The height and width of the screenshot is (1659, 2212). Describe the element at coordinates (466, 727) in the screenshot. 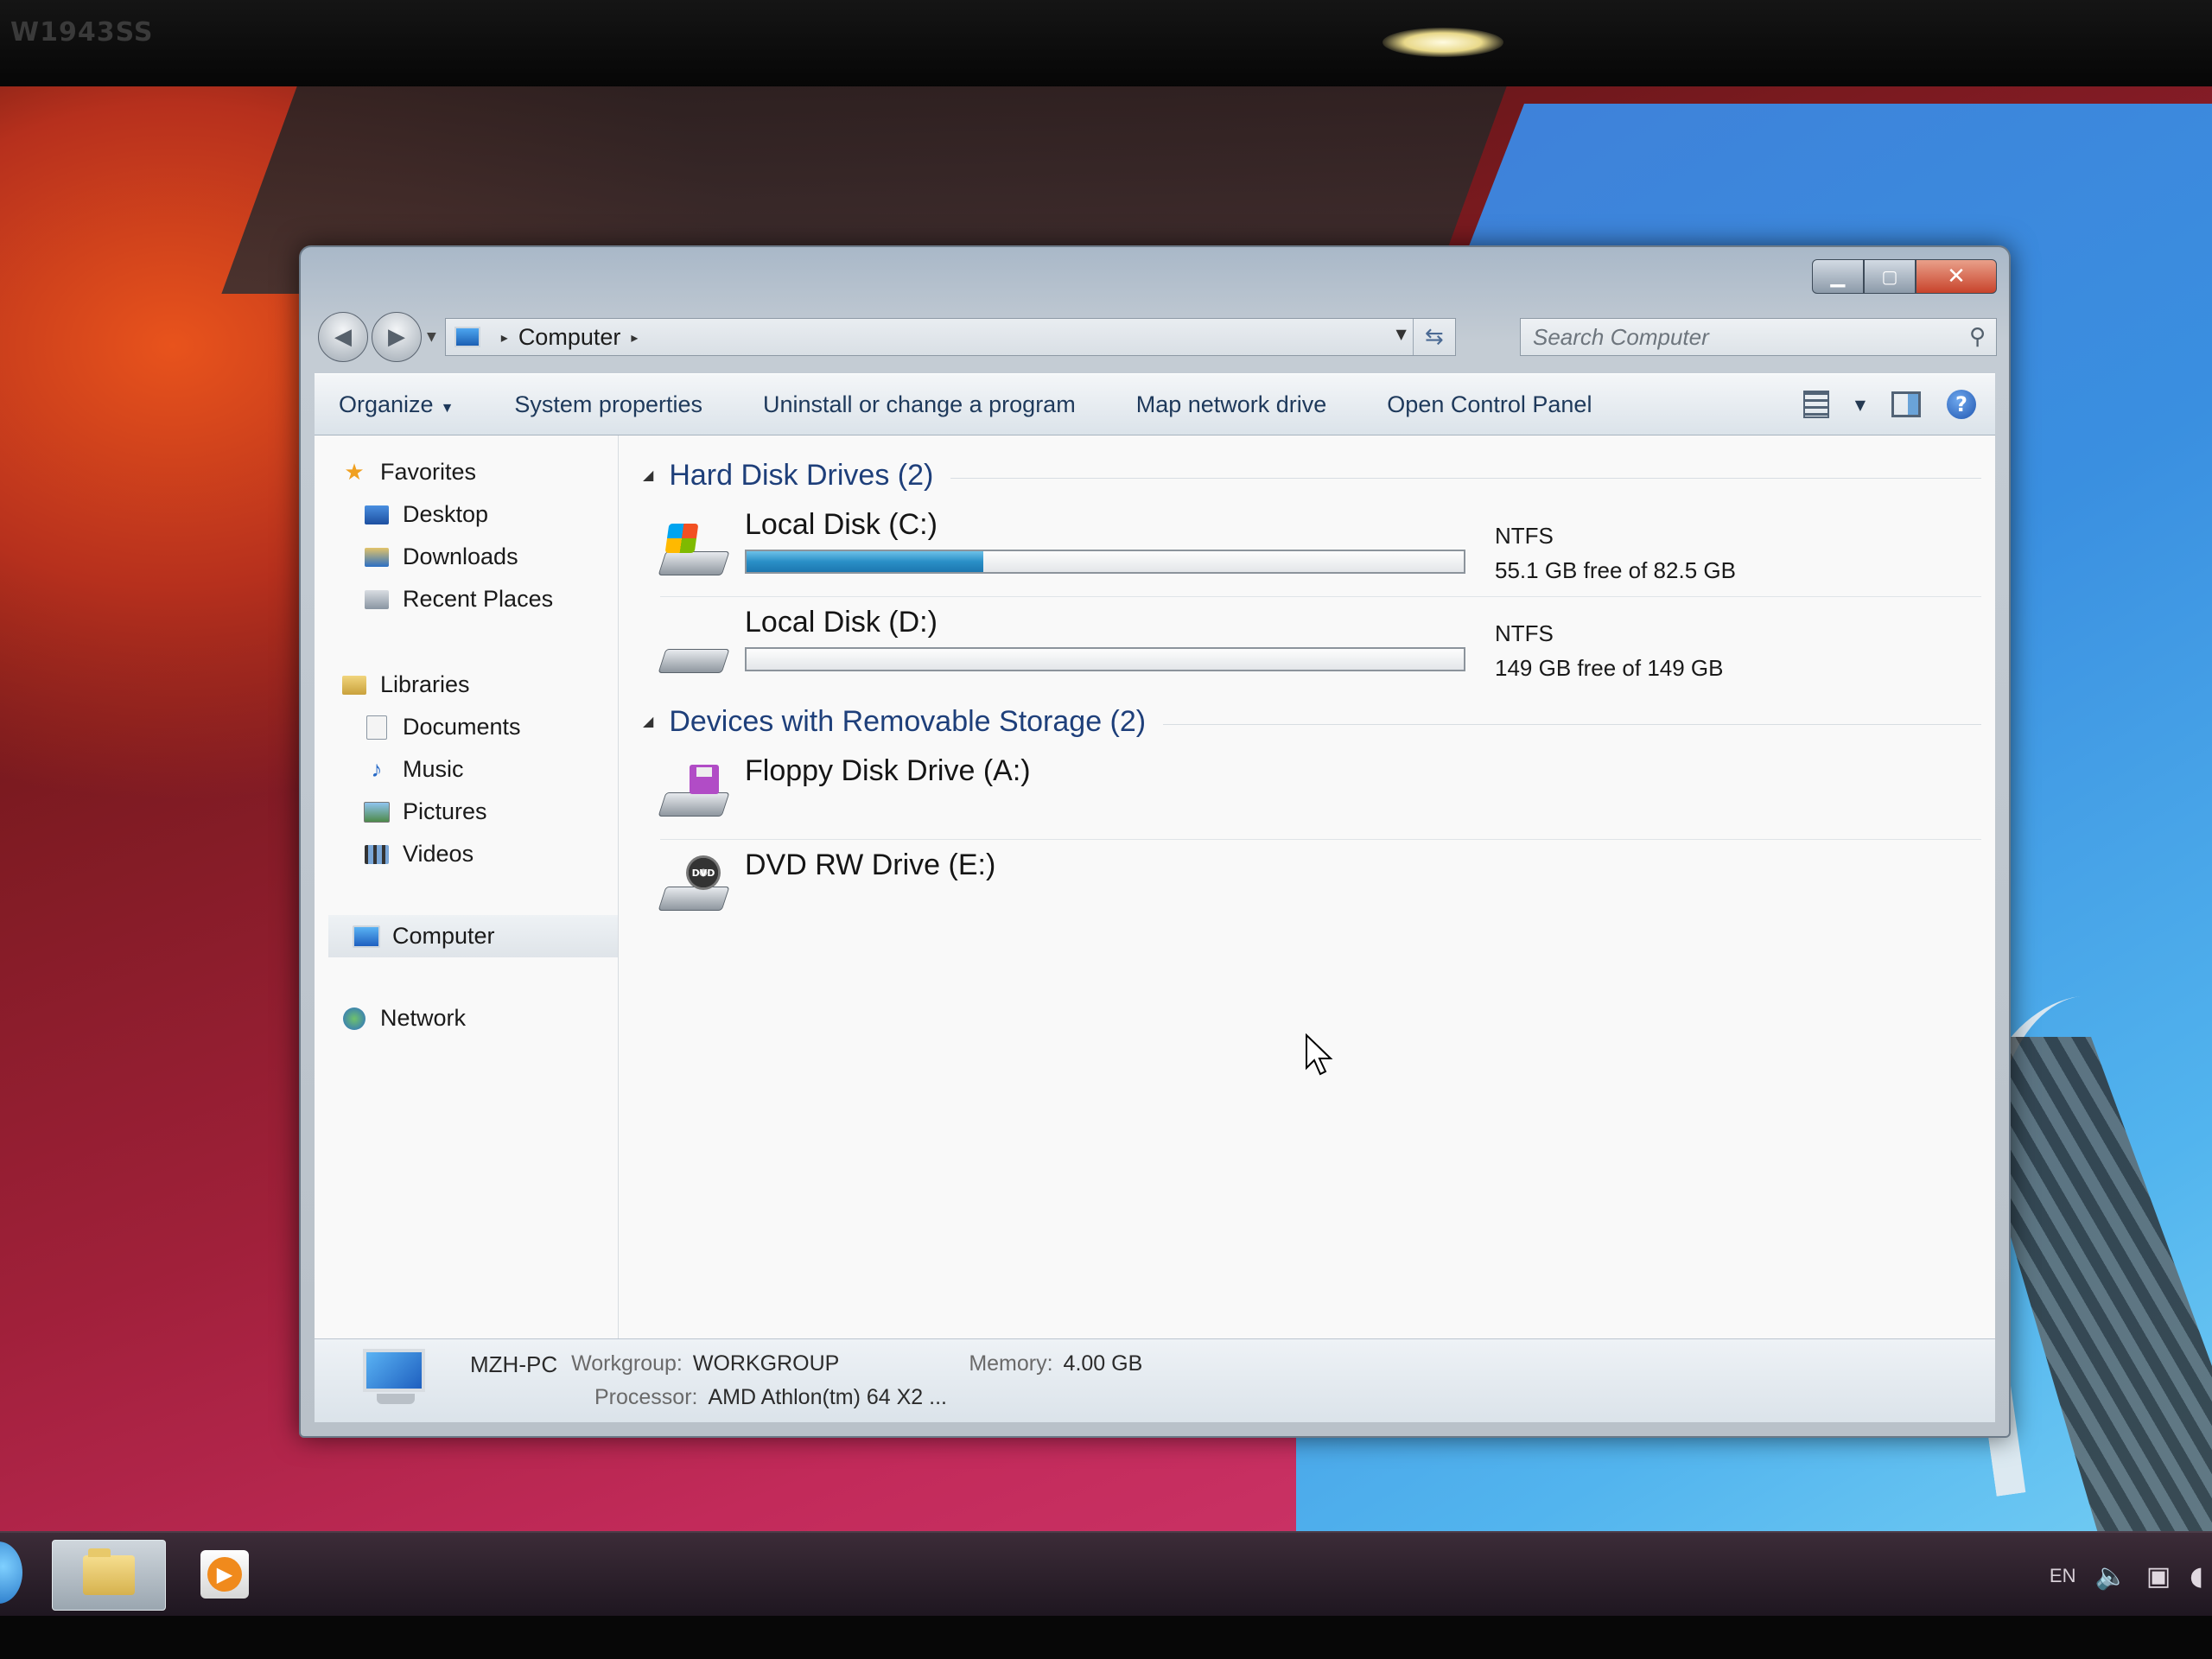

I see `nav-documents: Documents` at that location.